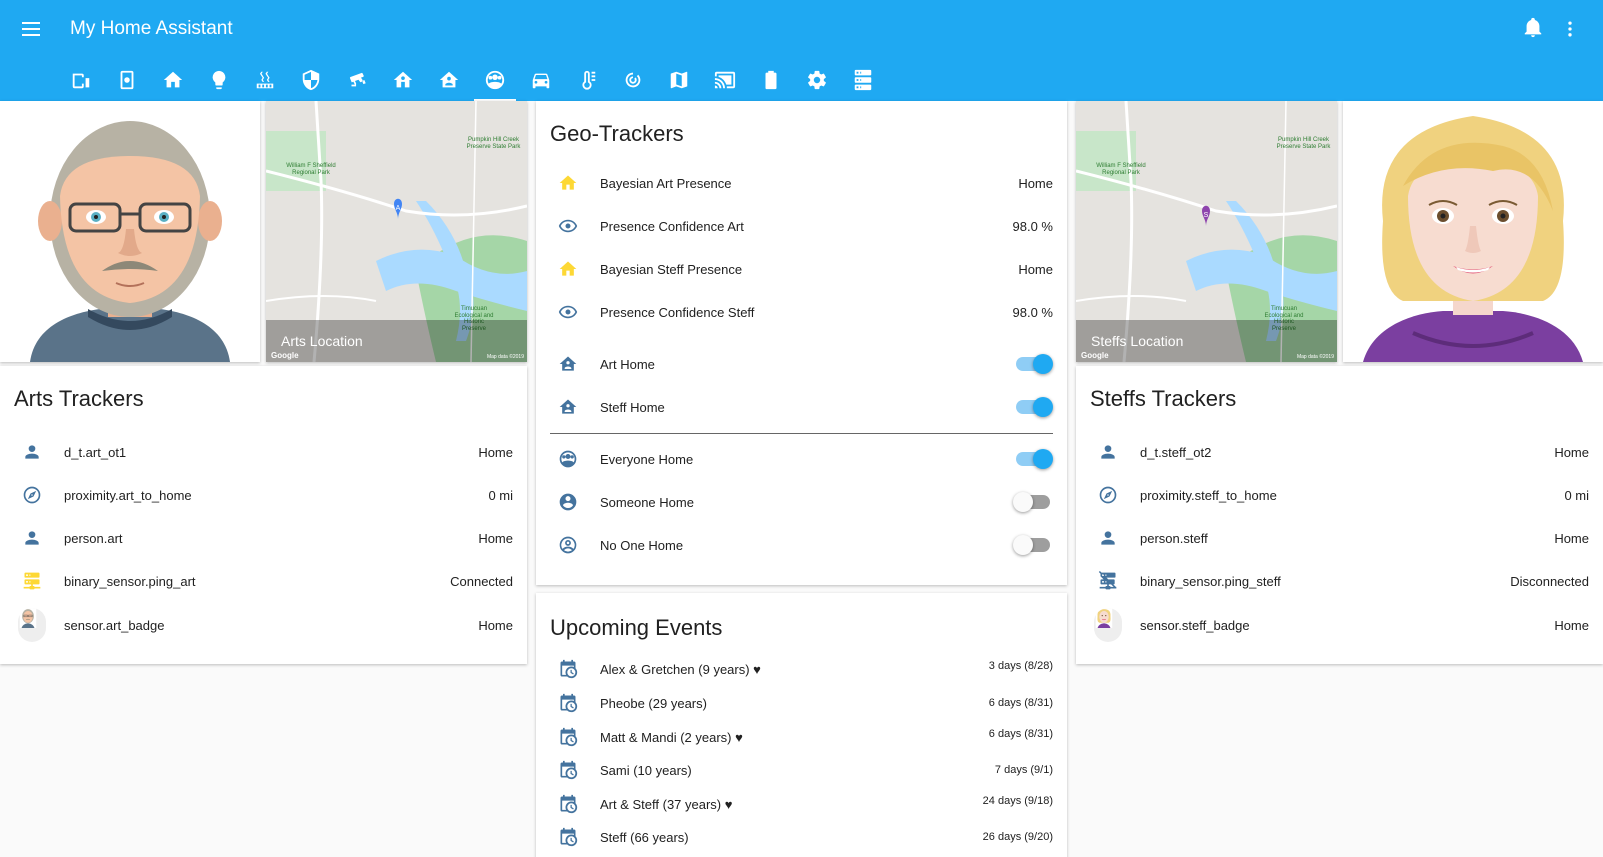 The height and width of the screenshot is (857, 1603). I want to click on entity-name: Bayesian Steff Presence, so click(671, 269).